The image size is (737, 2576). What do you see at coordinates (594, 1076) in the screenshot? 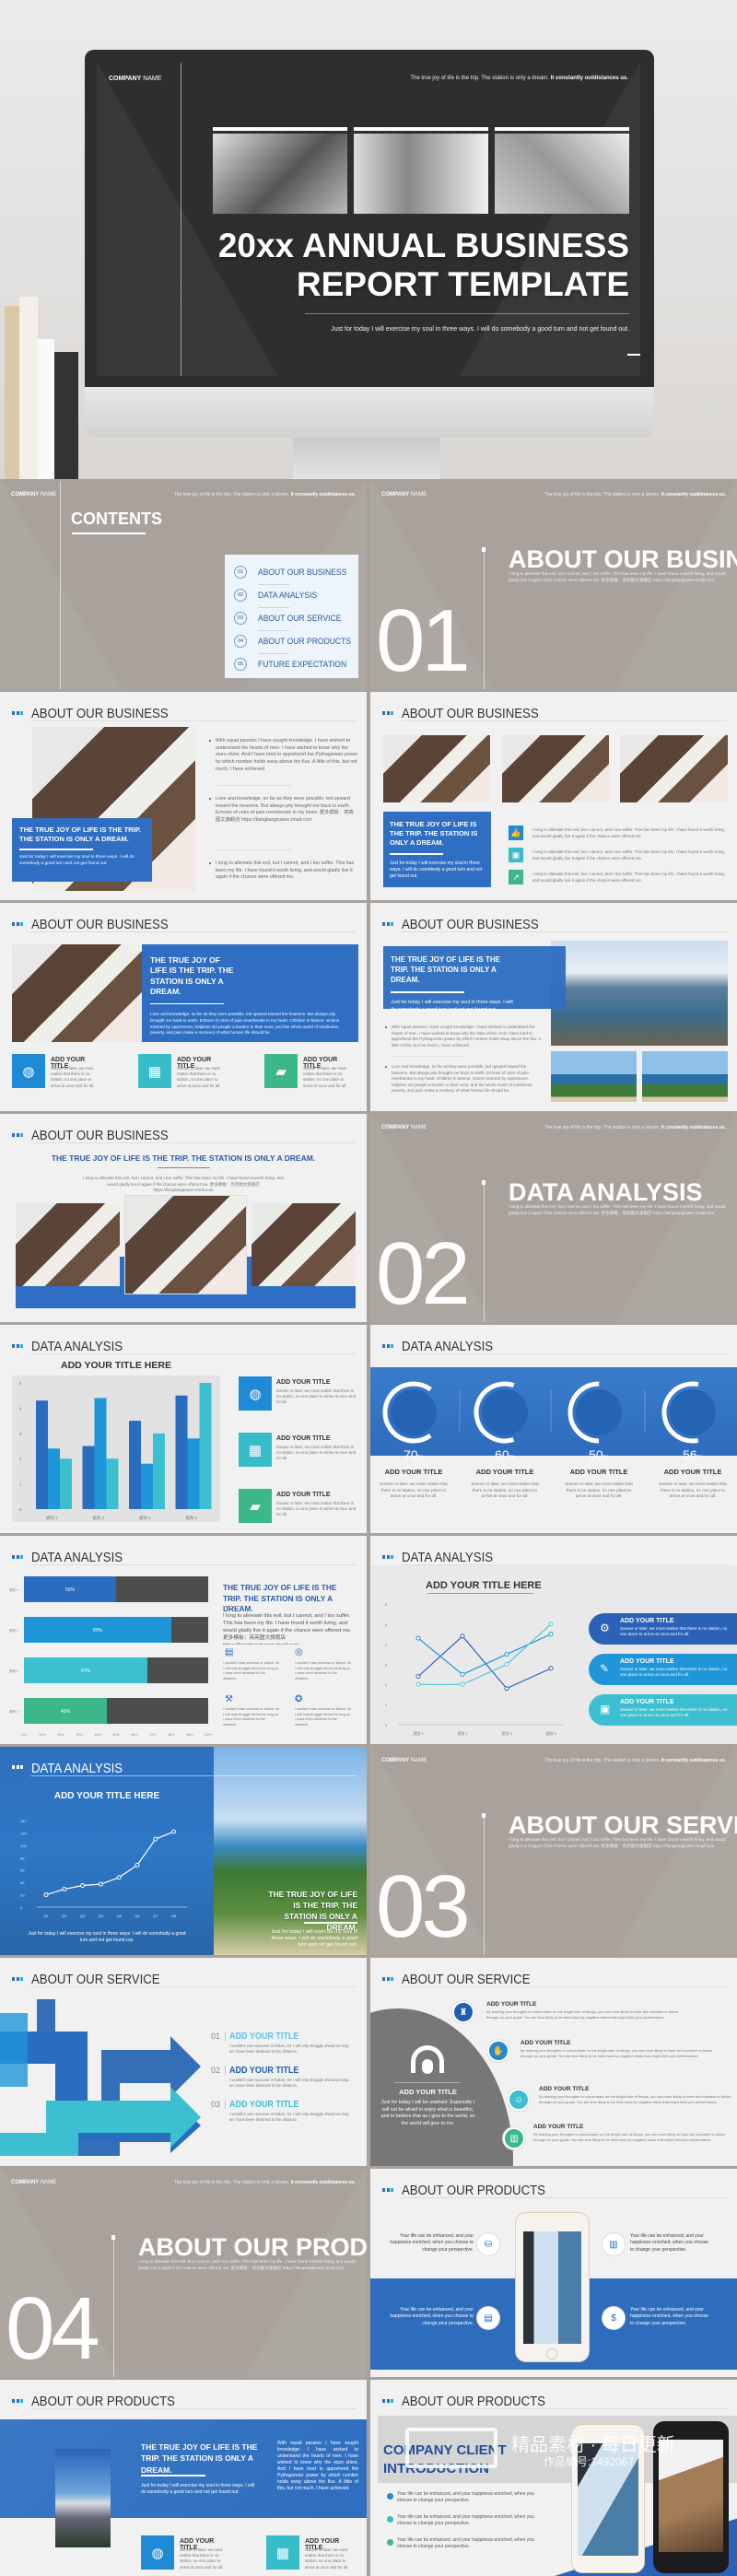
I see `coast-photo` at bounding box center [594, 1076].